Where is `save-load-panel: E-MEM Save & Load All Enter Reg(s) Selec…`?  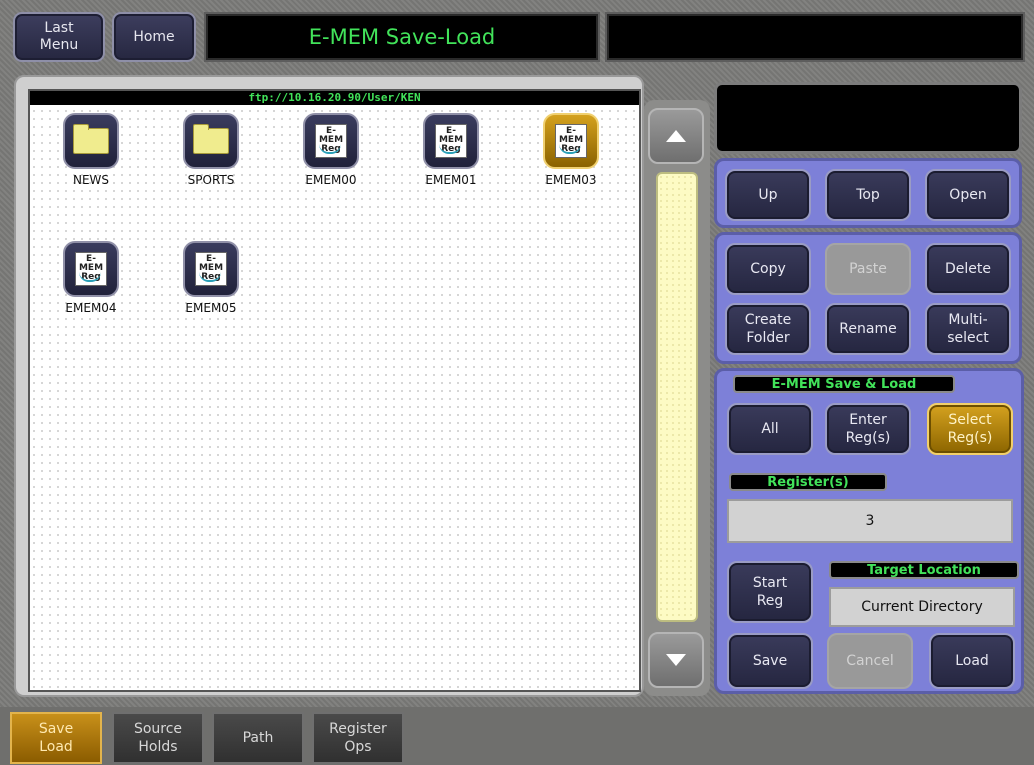
save-load-panel: E-MEM Save & Load All Enter Reg(s) Selec… is located at coordinates (869, 531).